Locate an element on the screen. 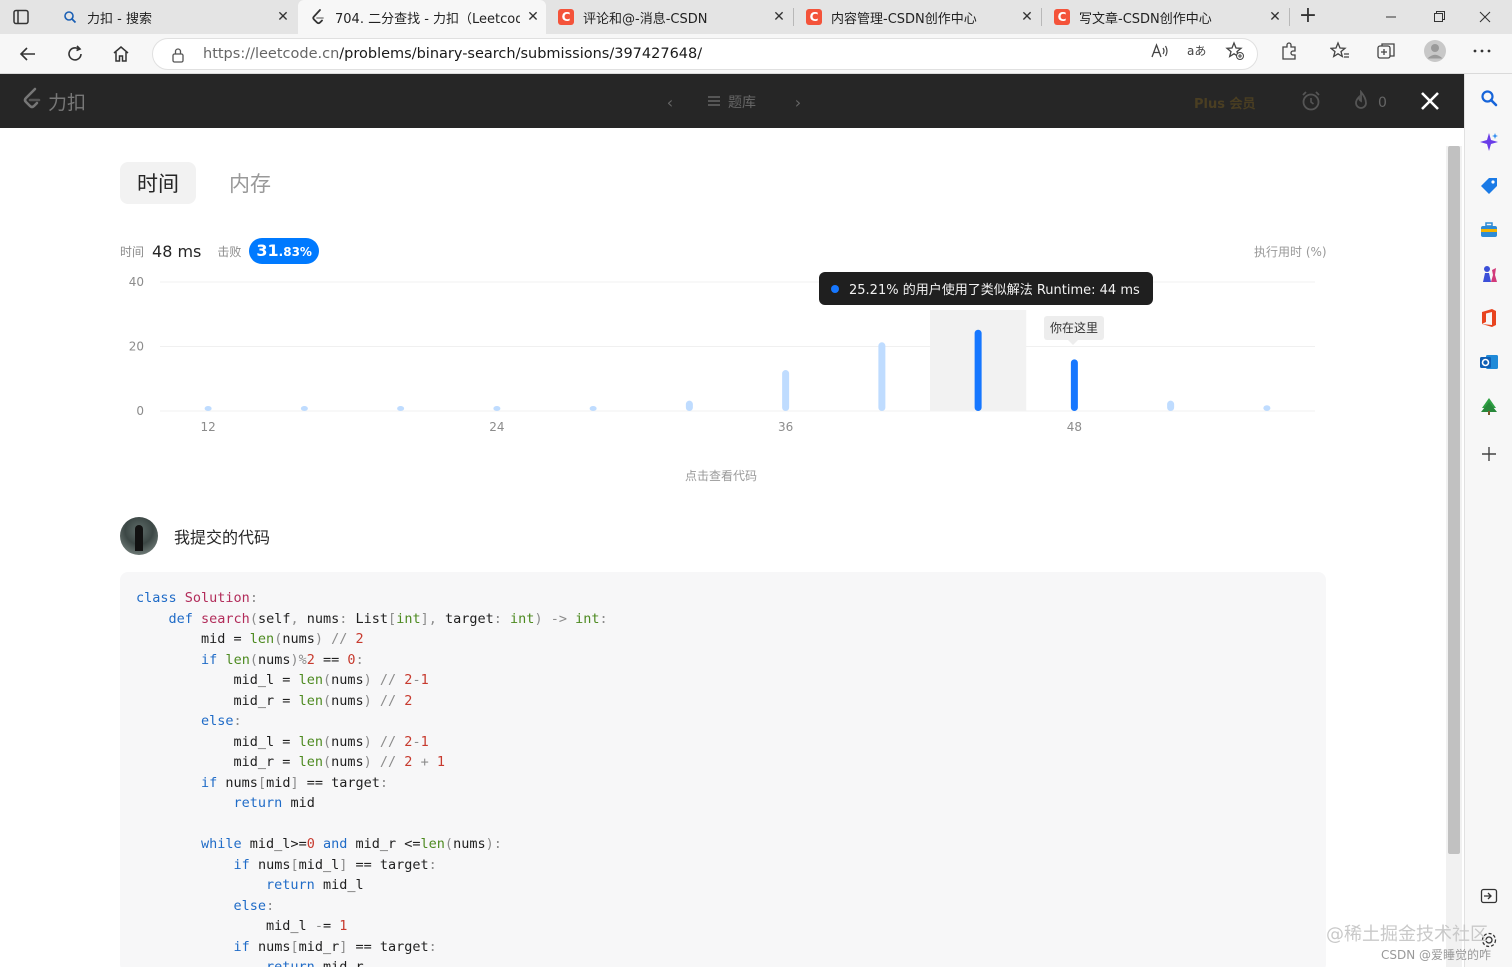  translate-icon: aあ is located at coordinates (1197, 51).